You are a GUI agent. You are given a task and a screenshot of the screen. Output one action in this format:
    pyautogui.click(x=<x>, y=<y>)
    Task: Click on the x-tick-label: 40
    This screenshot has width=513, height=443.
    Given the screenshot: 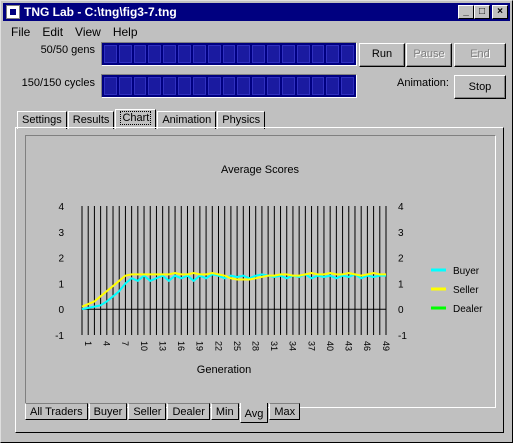 What is the action you would take?
    pyautogui.click(x=330, y=346)
    